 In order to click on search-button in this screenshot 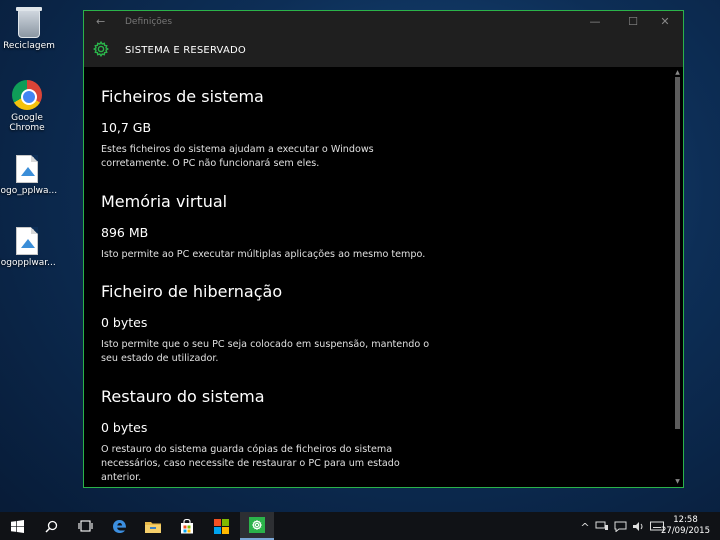, I will do `click(51, 526)`.